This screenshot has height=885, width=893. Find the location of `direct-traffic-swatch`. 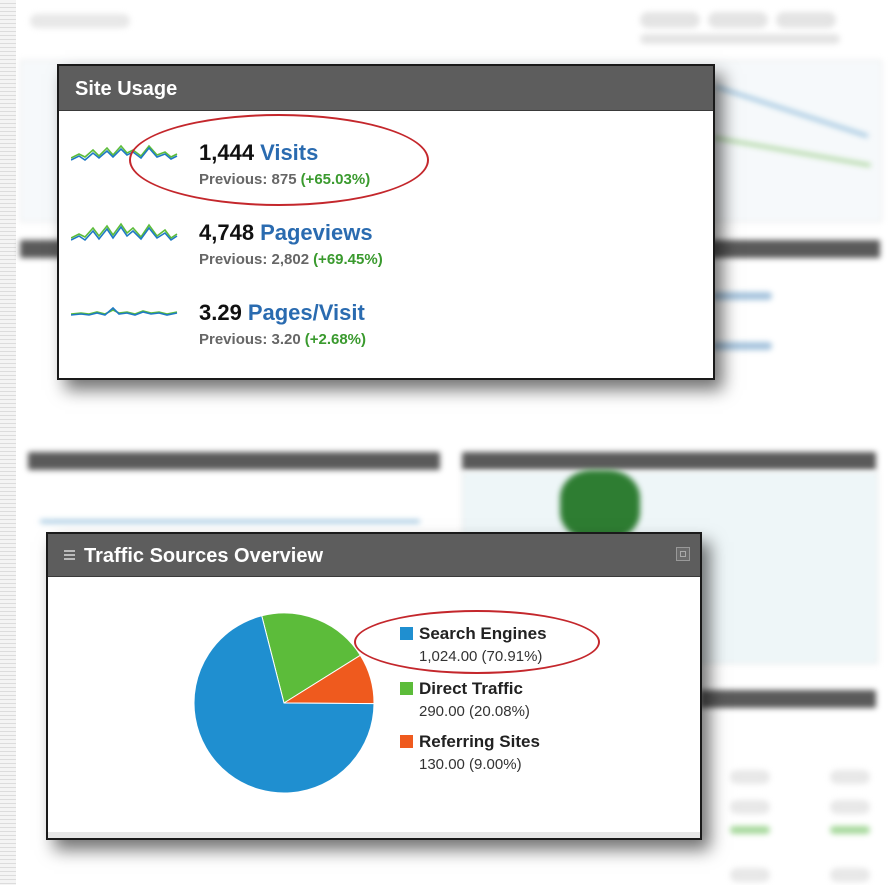

direct-traffic-swatch is located at coordinates (406, 688).